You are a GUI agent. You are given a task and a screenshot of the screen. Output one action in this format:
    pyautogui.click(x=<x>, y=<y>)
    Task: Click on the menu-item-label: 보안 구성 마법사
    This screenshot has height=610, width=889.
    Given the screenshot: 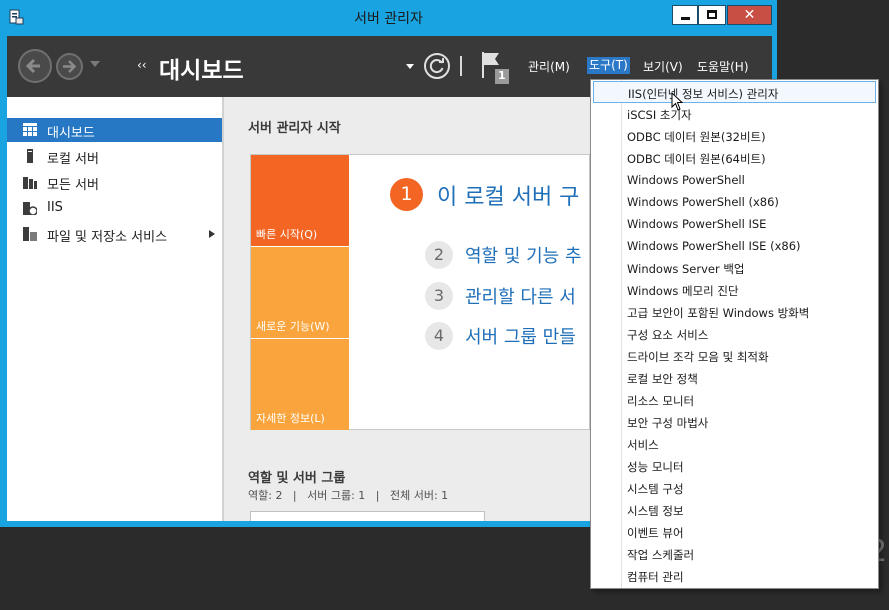 What is the action you would take?
    pyautogui.click(x=668, y=423)
    